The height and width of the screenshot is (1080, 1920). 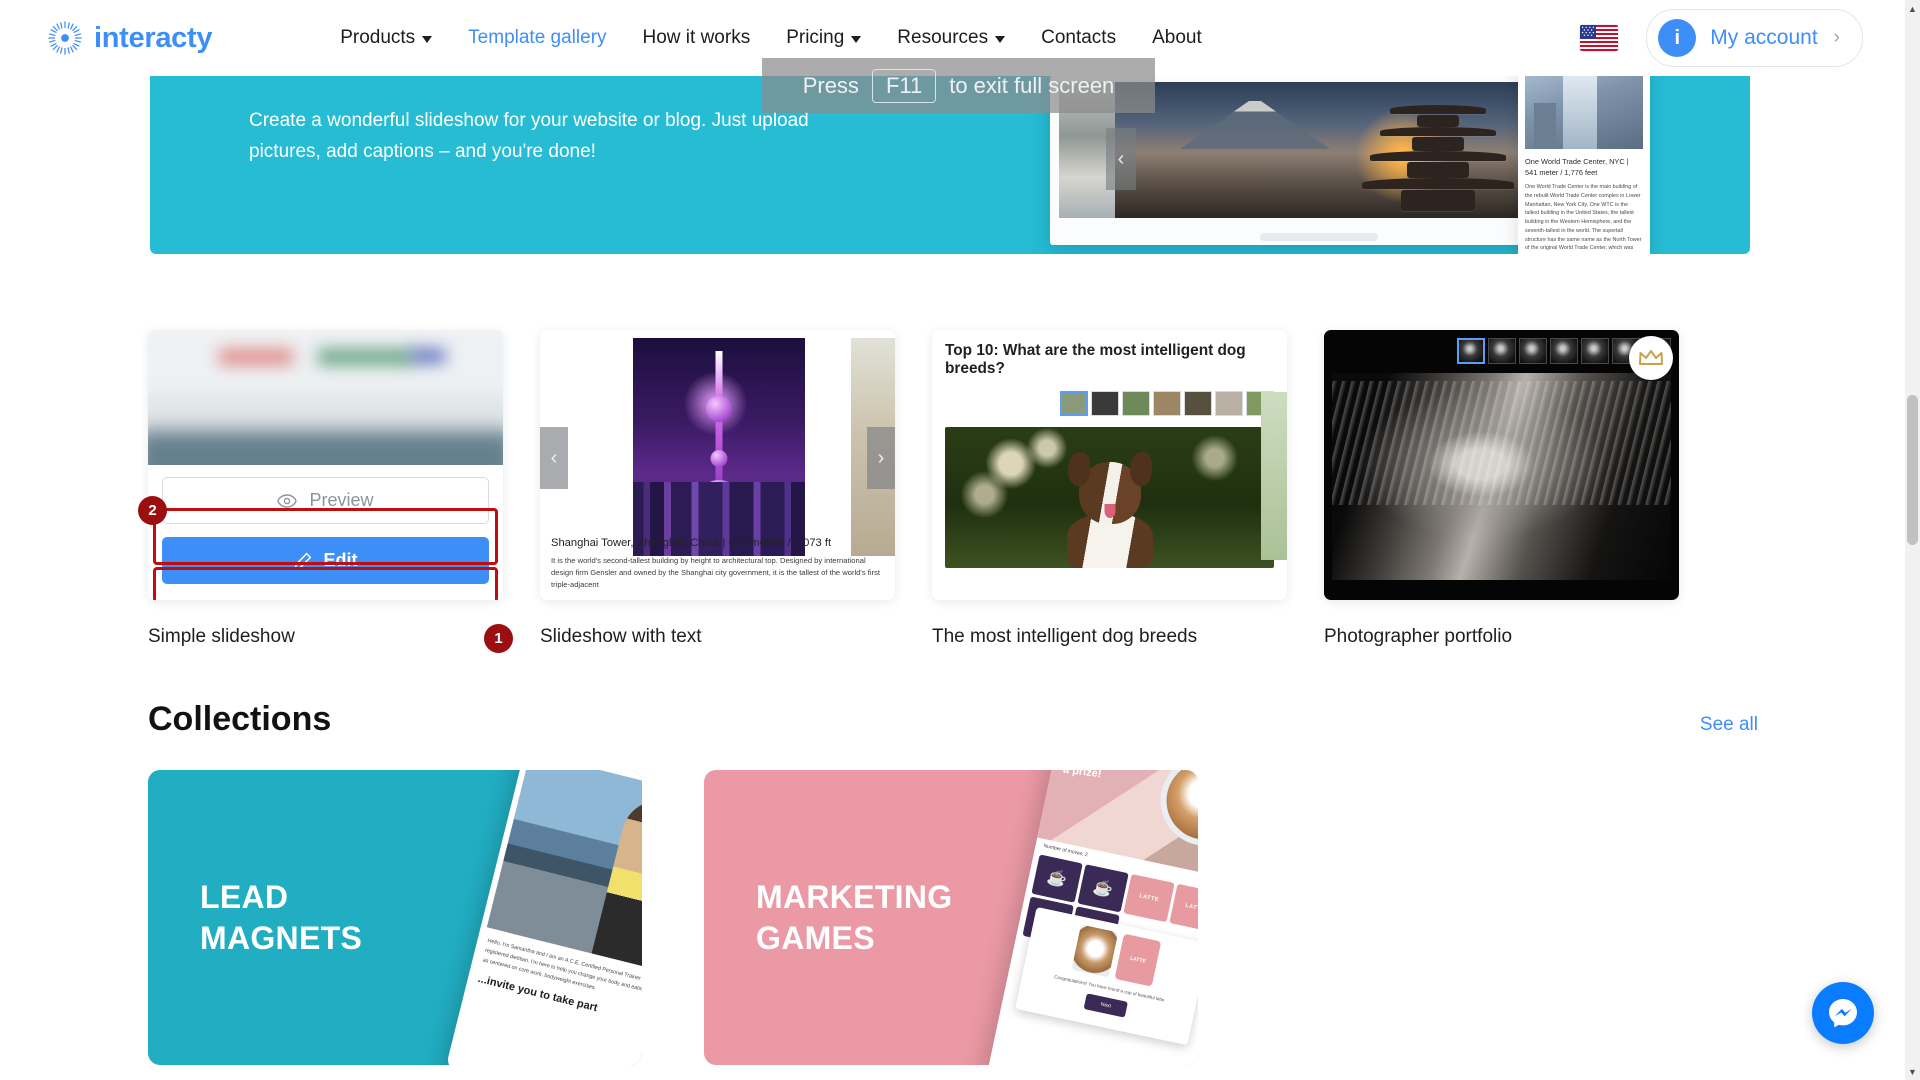 I want to click on template-card-simple-slideshow: Preview Edit 2 1 Simple slideshow, so click(x=325, y=491).